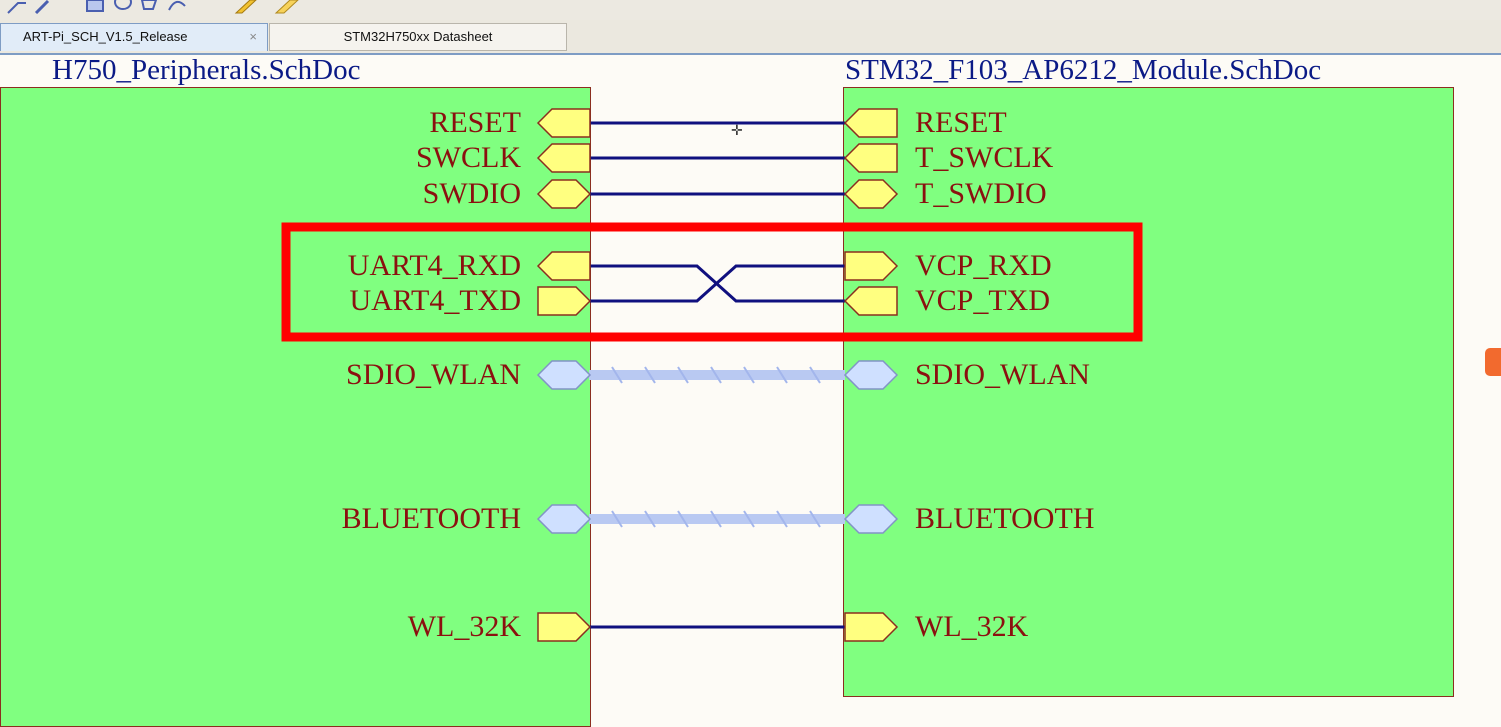 This screenshot has height=727, width=1501. I want to click on port-label-left-bluetooth: BLUETOOTH, so click(431, 518).